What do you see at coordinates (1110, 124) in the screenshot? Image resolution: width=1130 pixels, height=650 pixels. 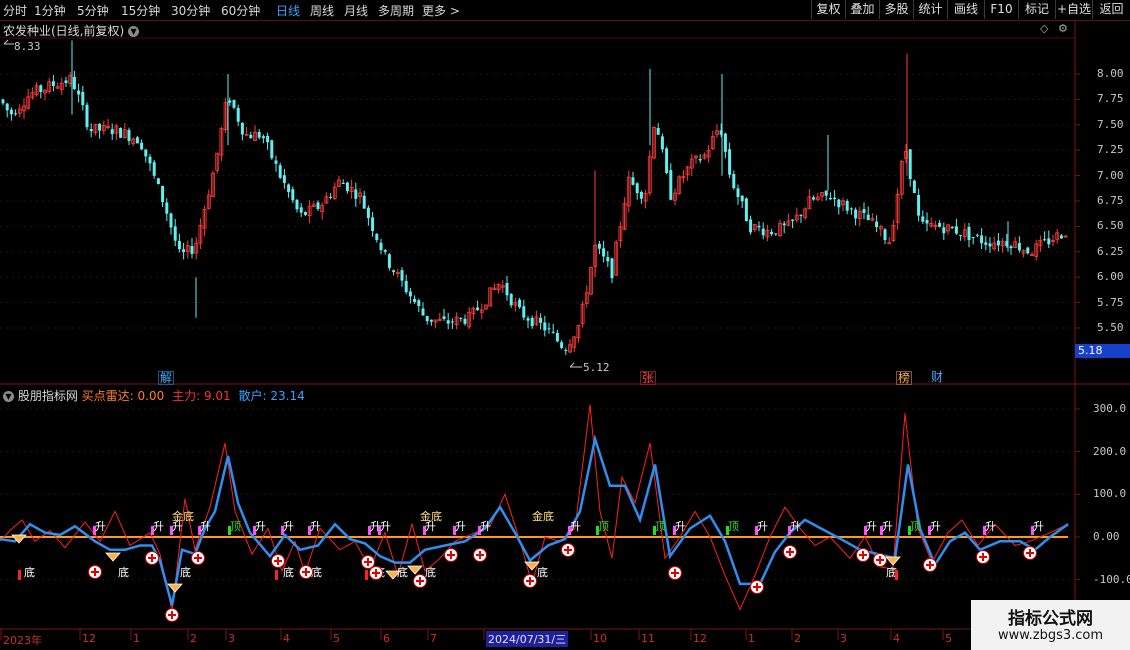 I see `price-tick-label: 7.50` at bounding box center [1110, 124].